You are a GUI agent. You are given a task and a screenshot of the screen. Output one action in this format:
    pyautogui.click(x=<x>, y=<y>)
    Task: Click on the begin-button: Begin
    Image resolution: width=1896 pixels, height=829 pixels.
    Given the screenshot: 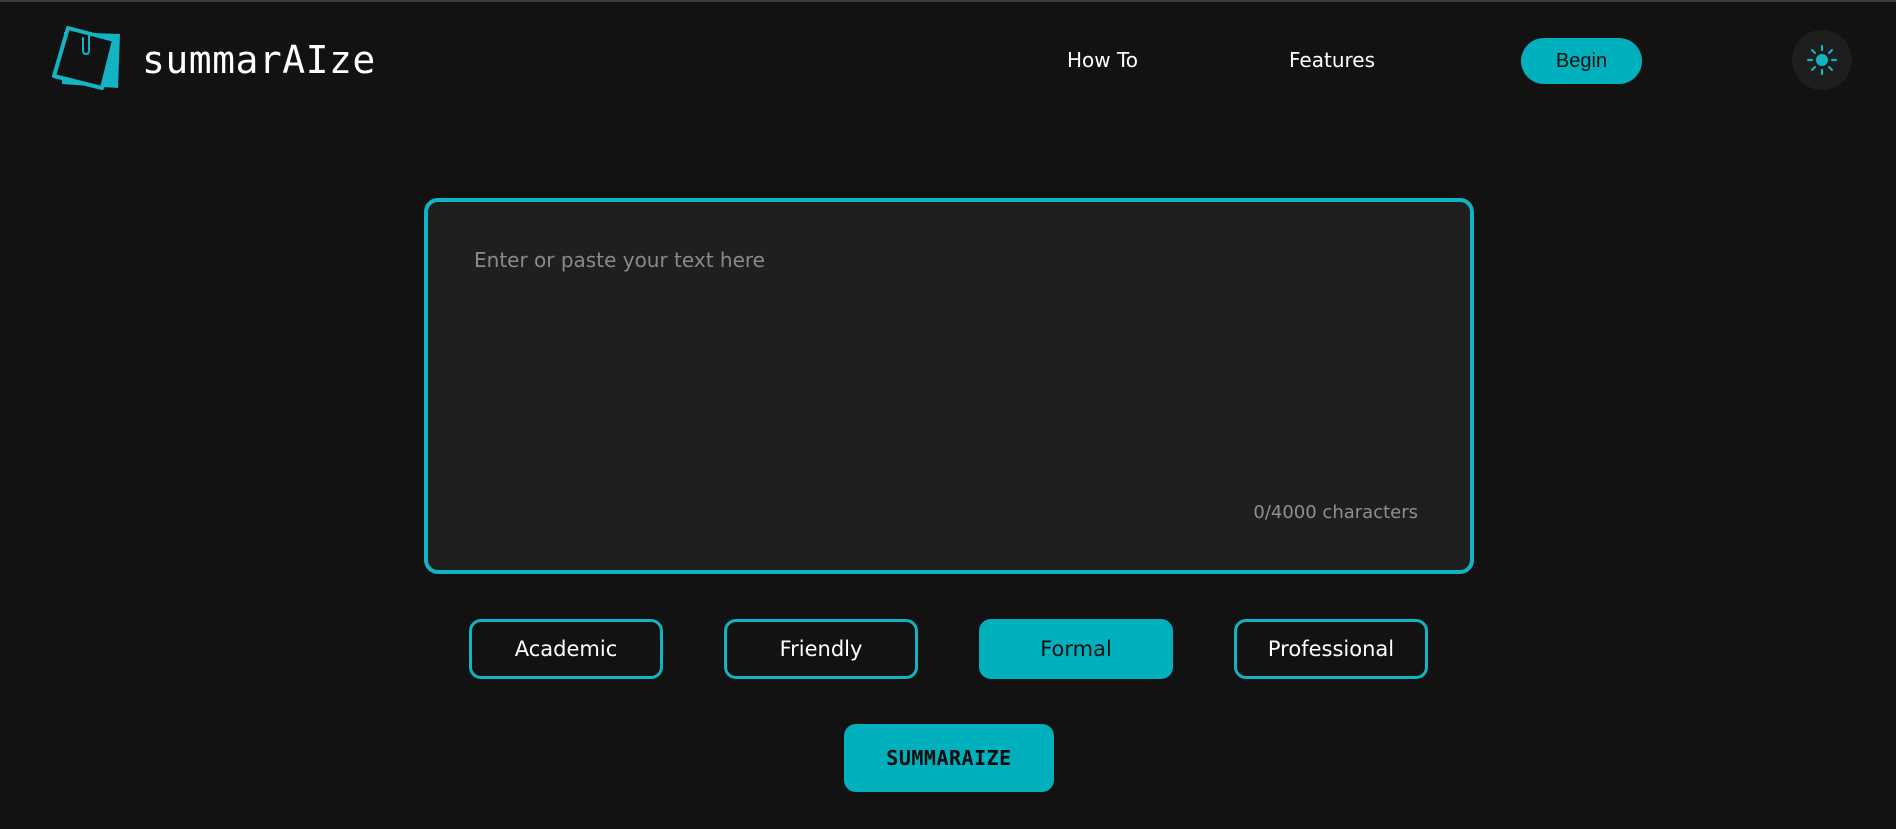 What is the action you would take?
    pyautogui.click(x=1581, y=61)
    